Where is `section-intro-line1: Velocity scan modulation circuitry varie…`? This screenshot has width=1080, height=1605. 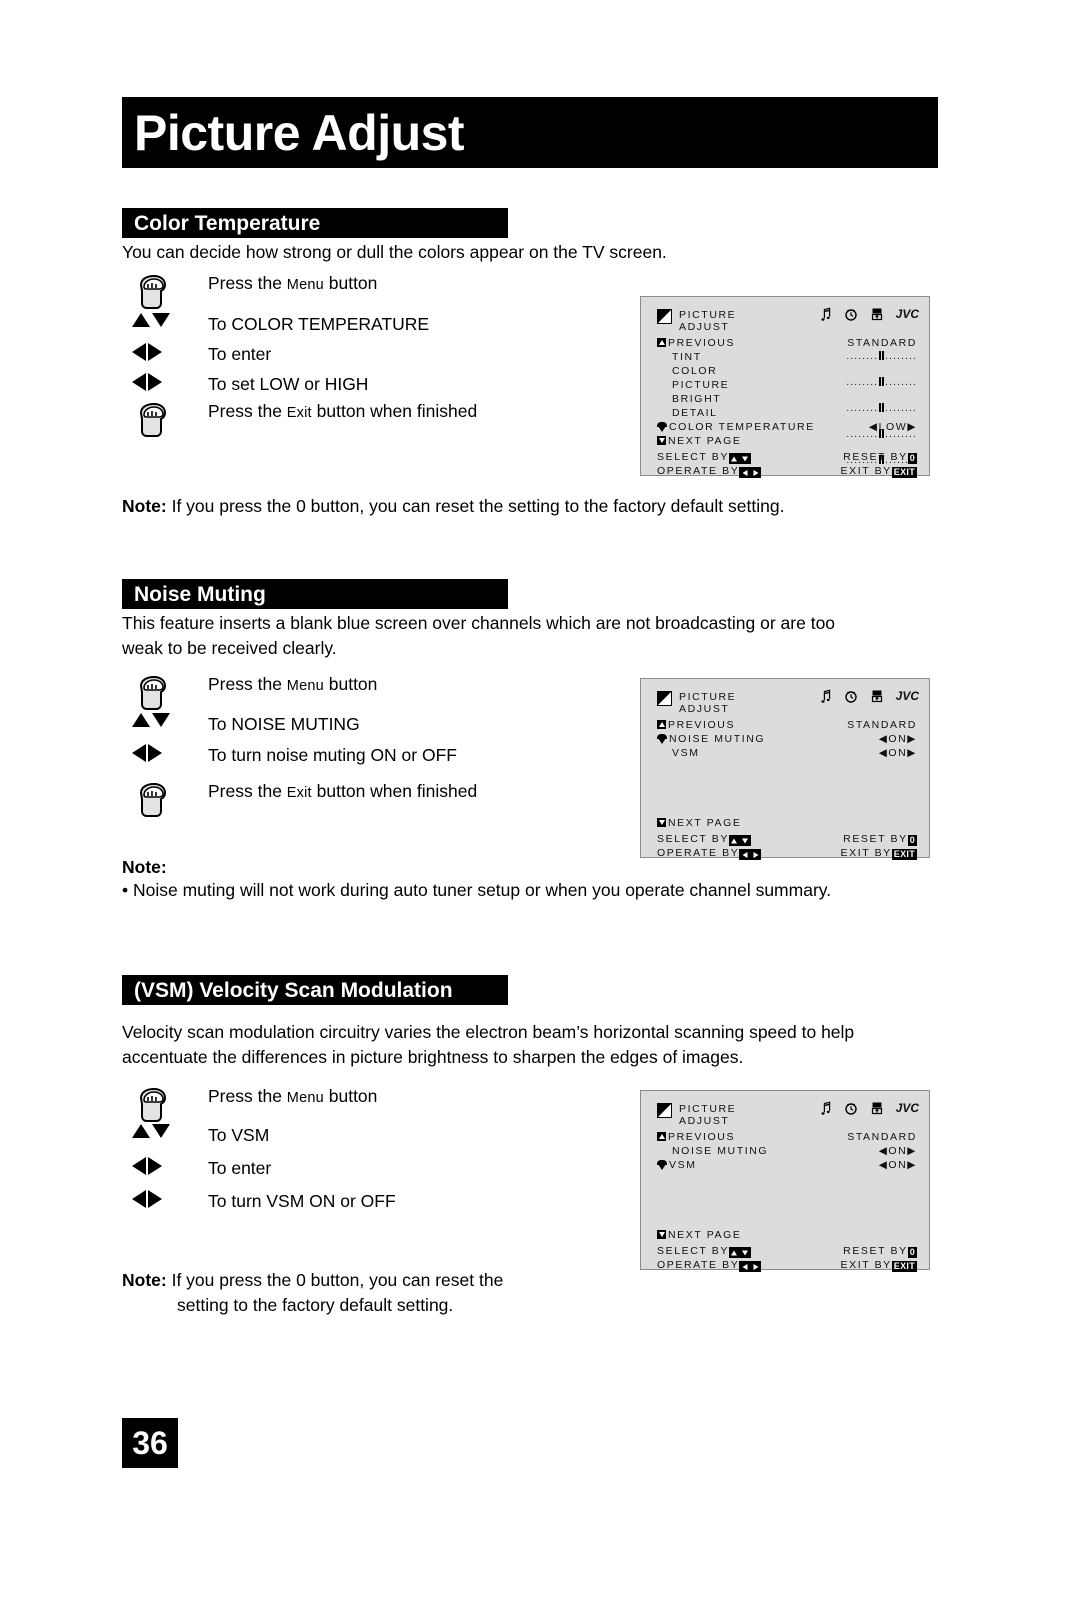
section-intro-line1: Velocity scan modulation circuitry varie… is located at coordinates (488, 1032).